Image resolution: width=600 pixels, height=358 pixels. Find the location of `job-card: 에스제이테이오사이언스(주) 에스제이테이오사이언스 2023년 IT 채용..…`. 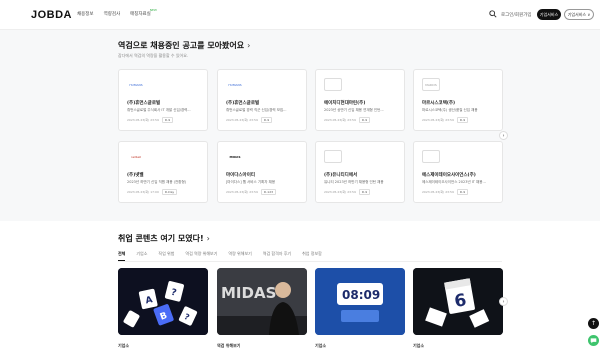

job-card: 에스제이테이오사이언스(주) 에스제이테이오사이언스 2023년 IT 채용..… is located at coordinates (458, 172).